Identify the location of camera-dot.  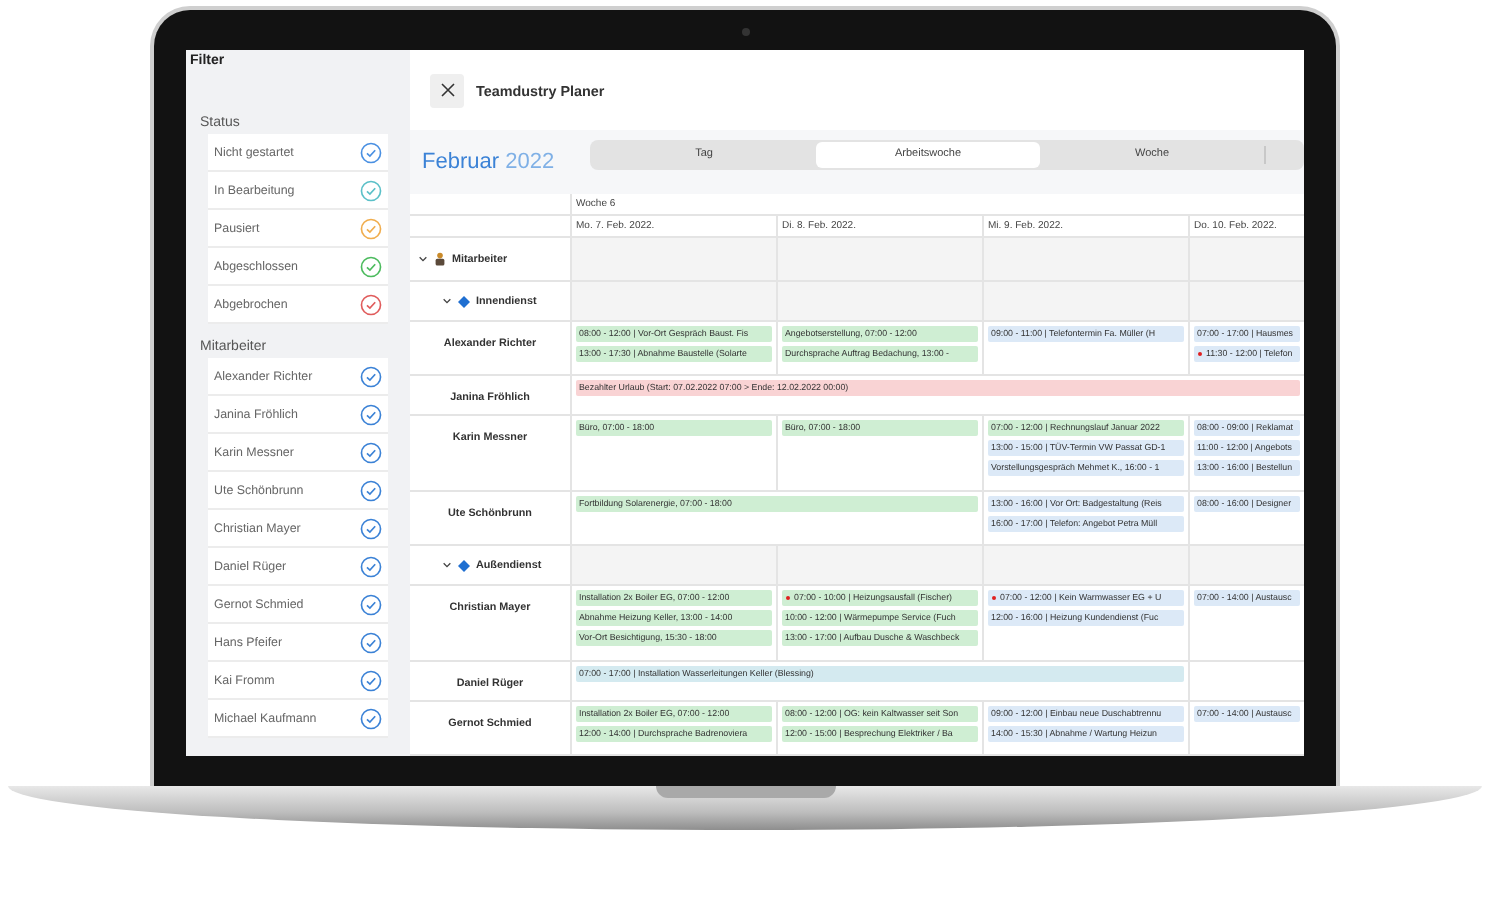
(745, 32).